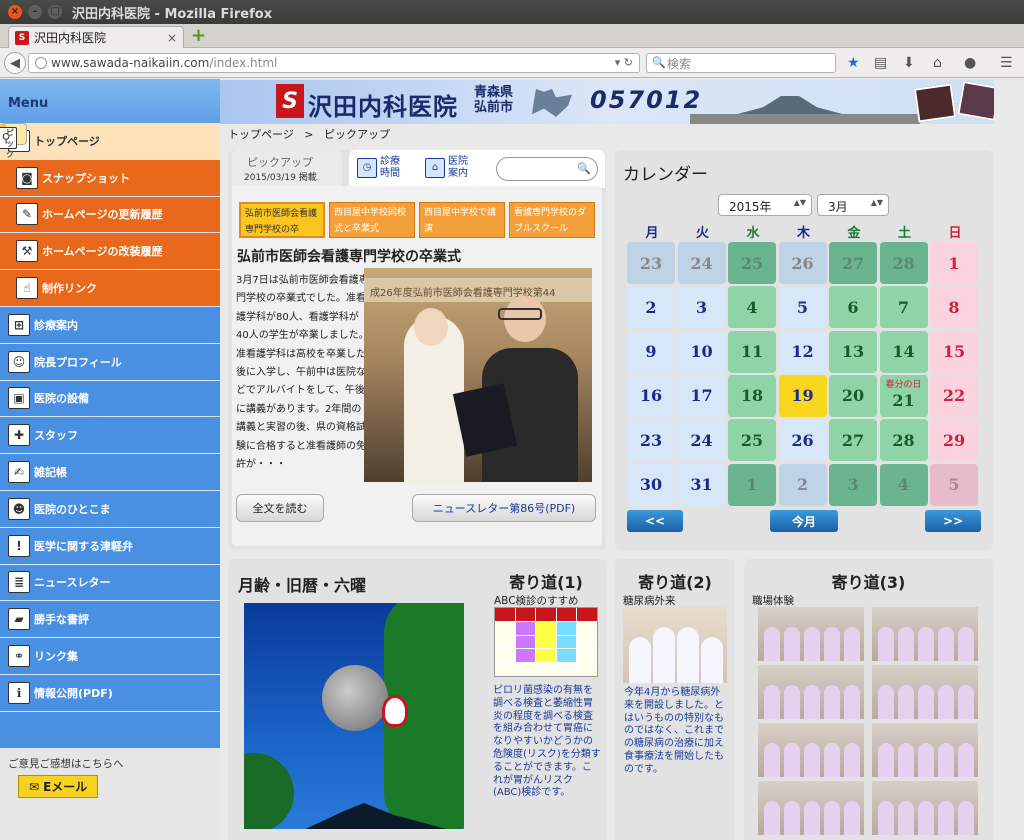 Image resolution: width=1024 pixels, height=840 pixels. Describe the element at coordinates (954, 395) in the screenshot. I see `calendar-day: 22` at that location.